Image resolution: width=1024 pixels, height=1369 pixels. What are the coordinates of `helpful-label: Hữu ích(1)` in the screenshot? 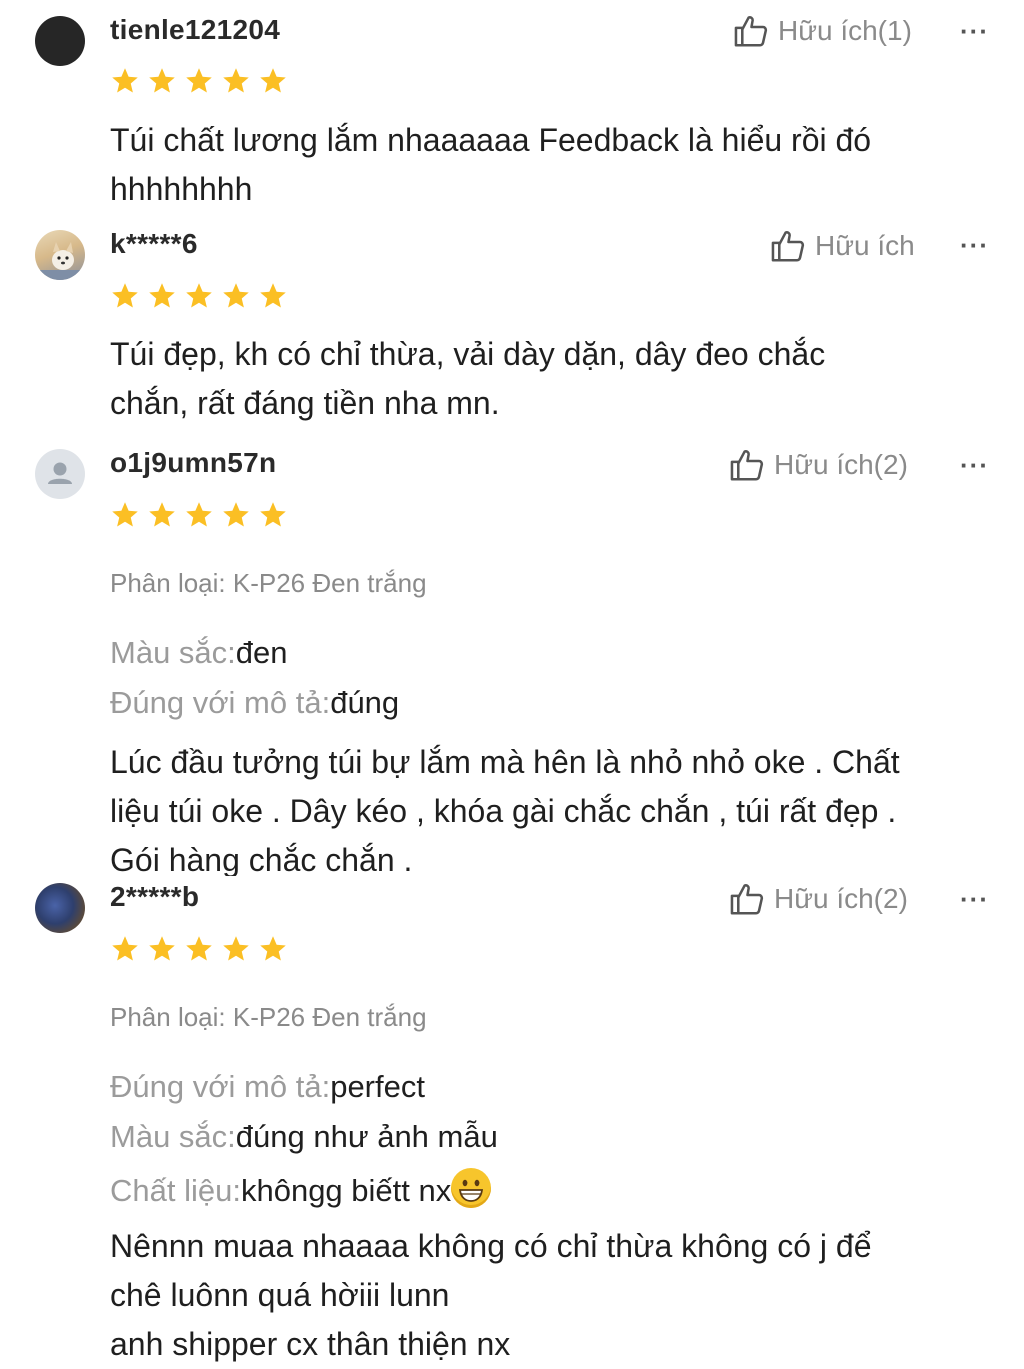 It's located at (845, 30).